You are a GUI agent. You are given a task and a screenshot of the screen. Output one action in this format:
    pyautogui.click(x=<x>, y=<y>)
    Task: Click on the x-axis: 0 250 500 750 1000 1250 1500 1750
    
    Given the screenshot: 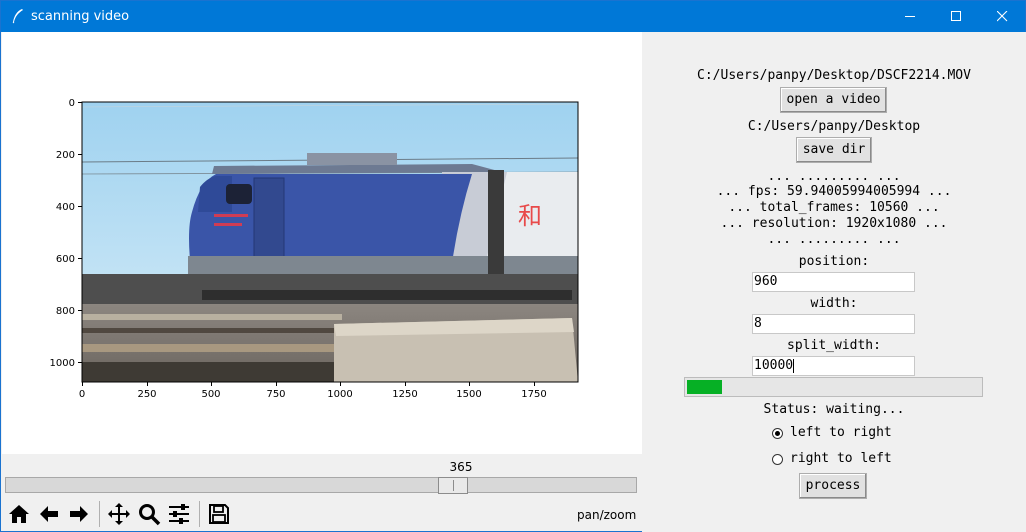 What is the action you would take?
    pyautogui.click(x=313, y=391)
    